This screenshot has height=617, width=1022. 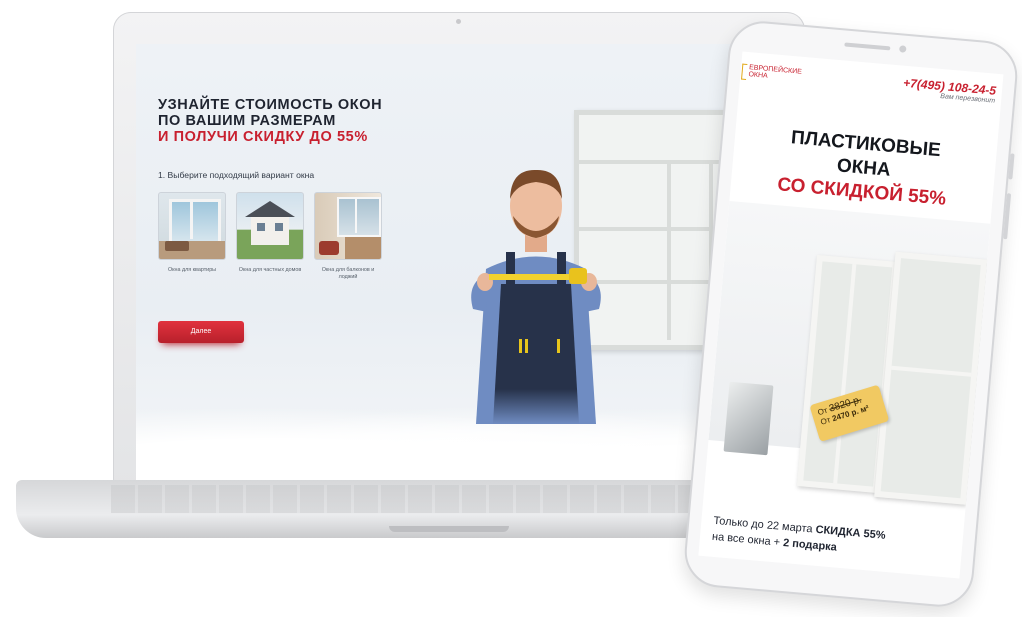 I want to click on option-apartment-label: Окна для квартиры, so click(x=192, y=270).